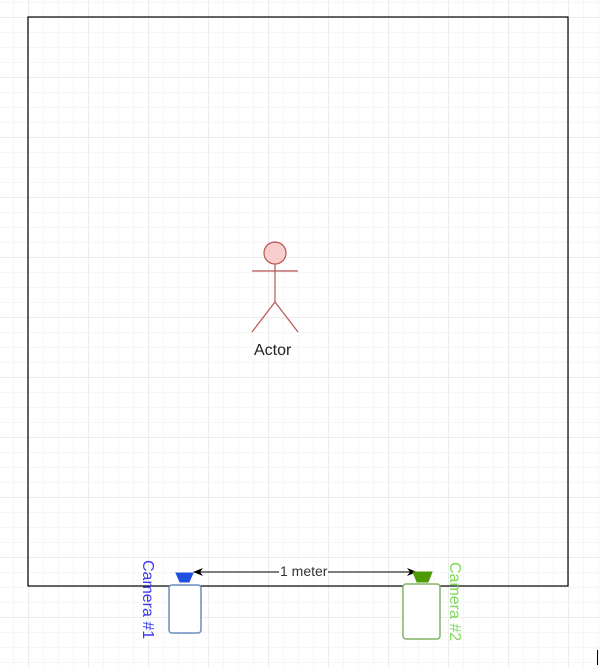 Image resolution: width=601 pixels, height=668 pixels. Describe the element at coordinates (304, 571) in the screenshot. I see `distance-label: 1 meter` at that location.